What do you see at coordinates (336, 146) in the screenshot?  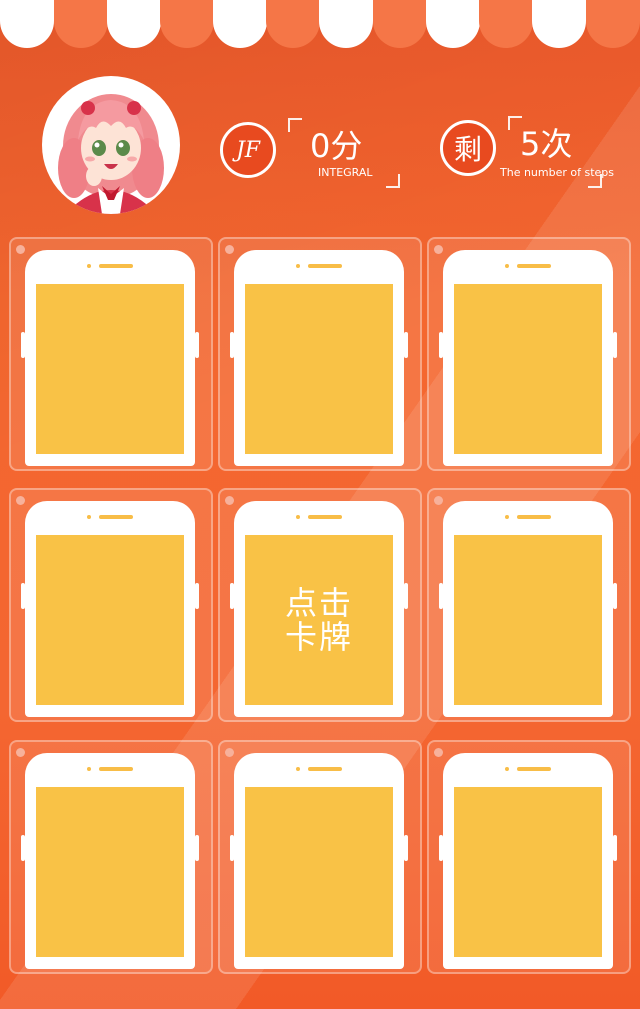 I see `score-value: 0分` at bounding box center [336, 146].